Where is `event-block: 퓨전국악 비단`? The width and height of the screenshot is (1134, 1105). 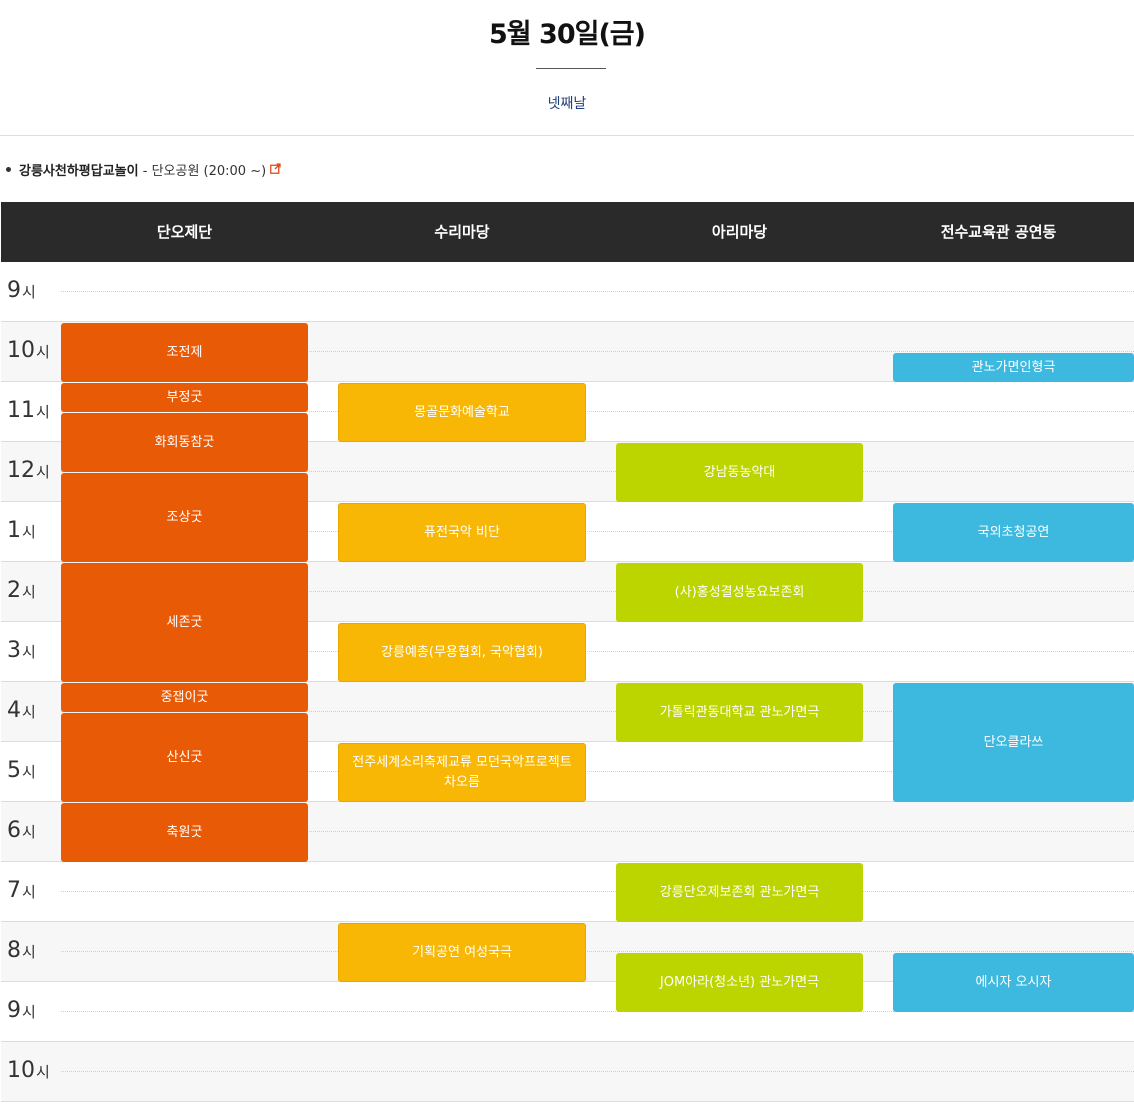 event-block: 퓨전국악 비단 is located at coordinates (462, 532).